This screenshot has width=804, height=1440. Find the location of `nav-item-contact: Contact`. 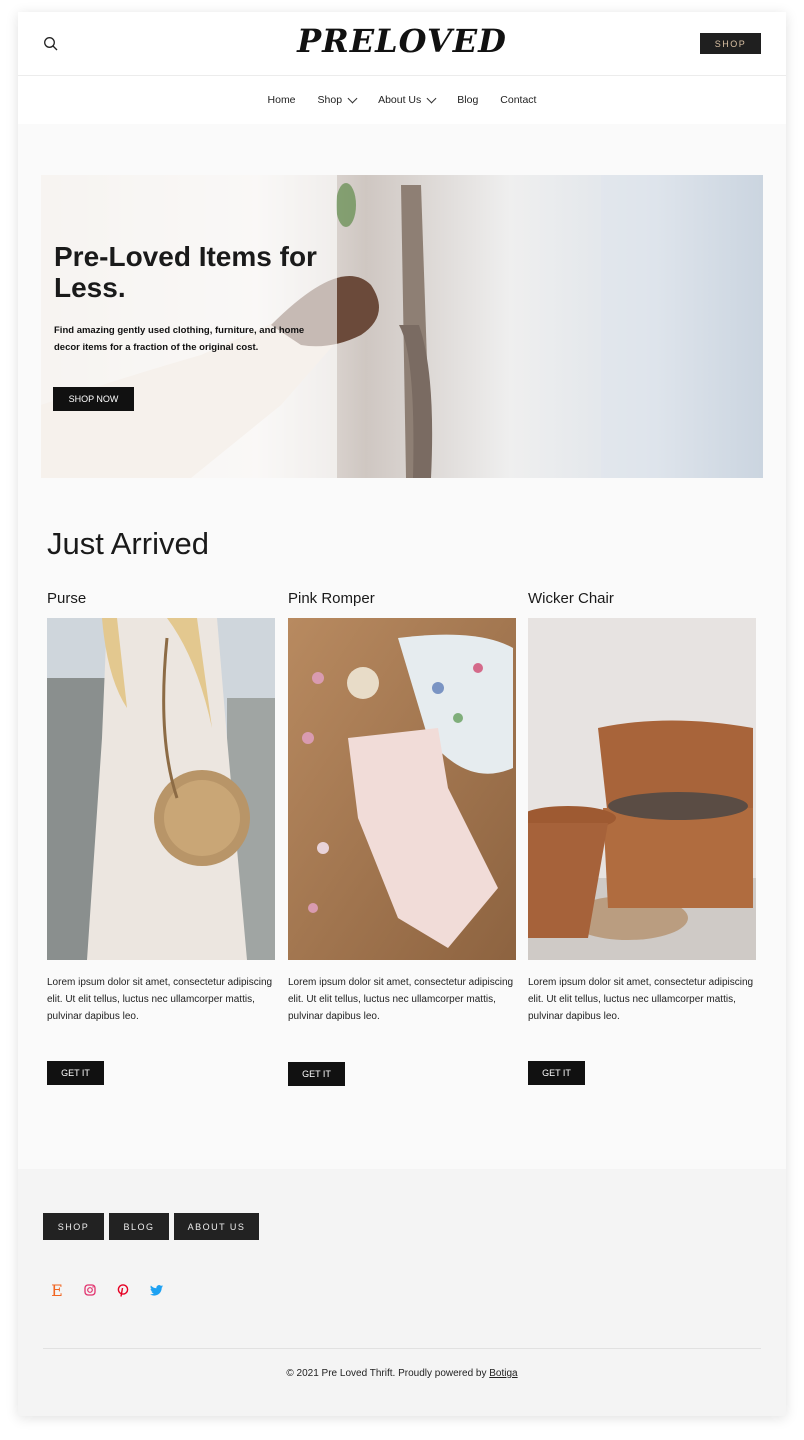

nav-item-contact: Contact is located at coordinates (518, 100).